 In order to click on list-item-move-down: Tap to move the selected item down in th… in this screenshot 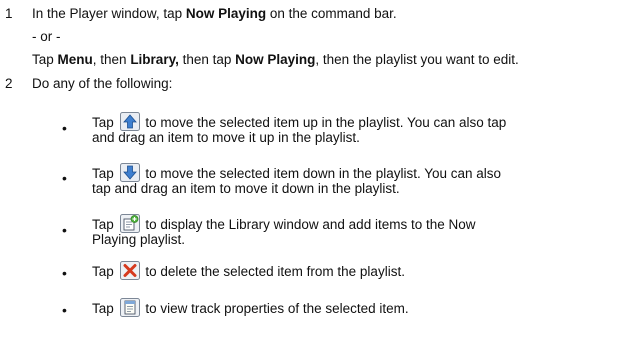, I will do `click(302, 179)`.